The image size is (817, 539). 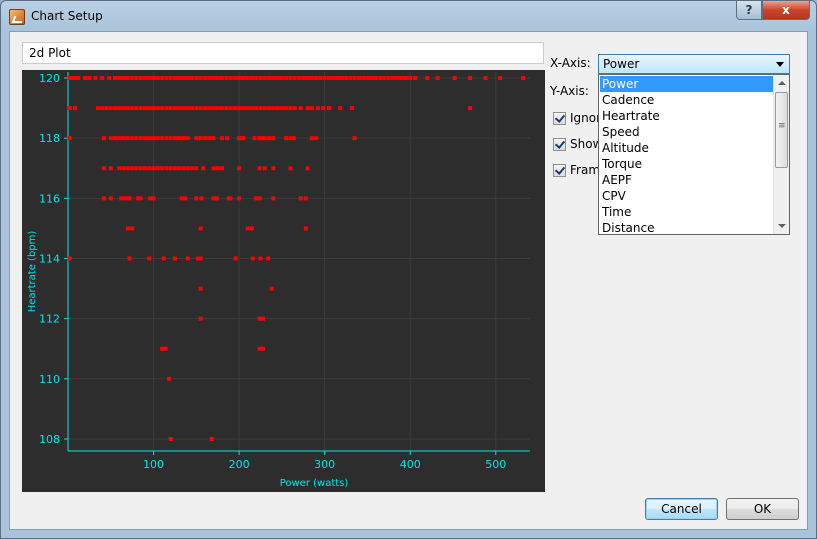 I want to click on dropdown-scrollbar, so click(x=781, y=154).